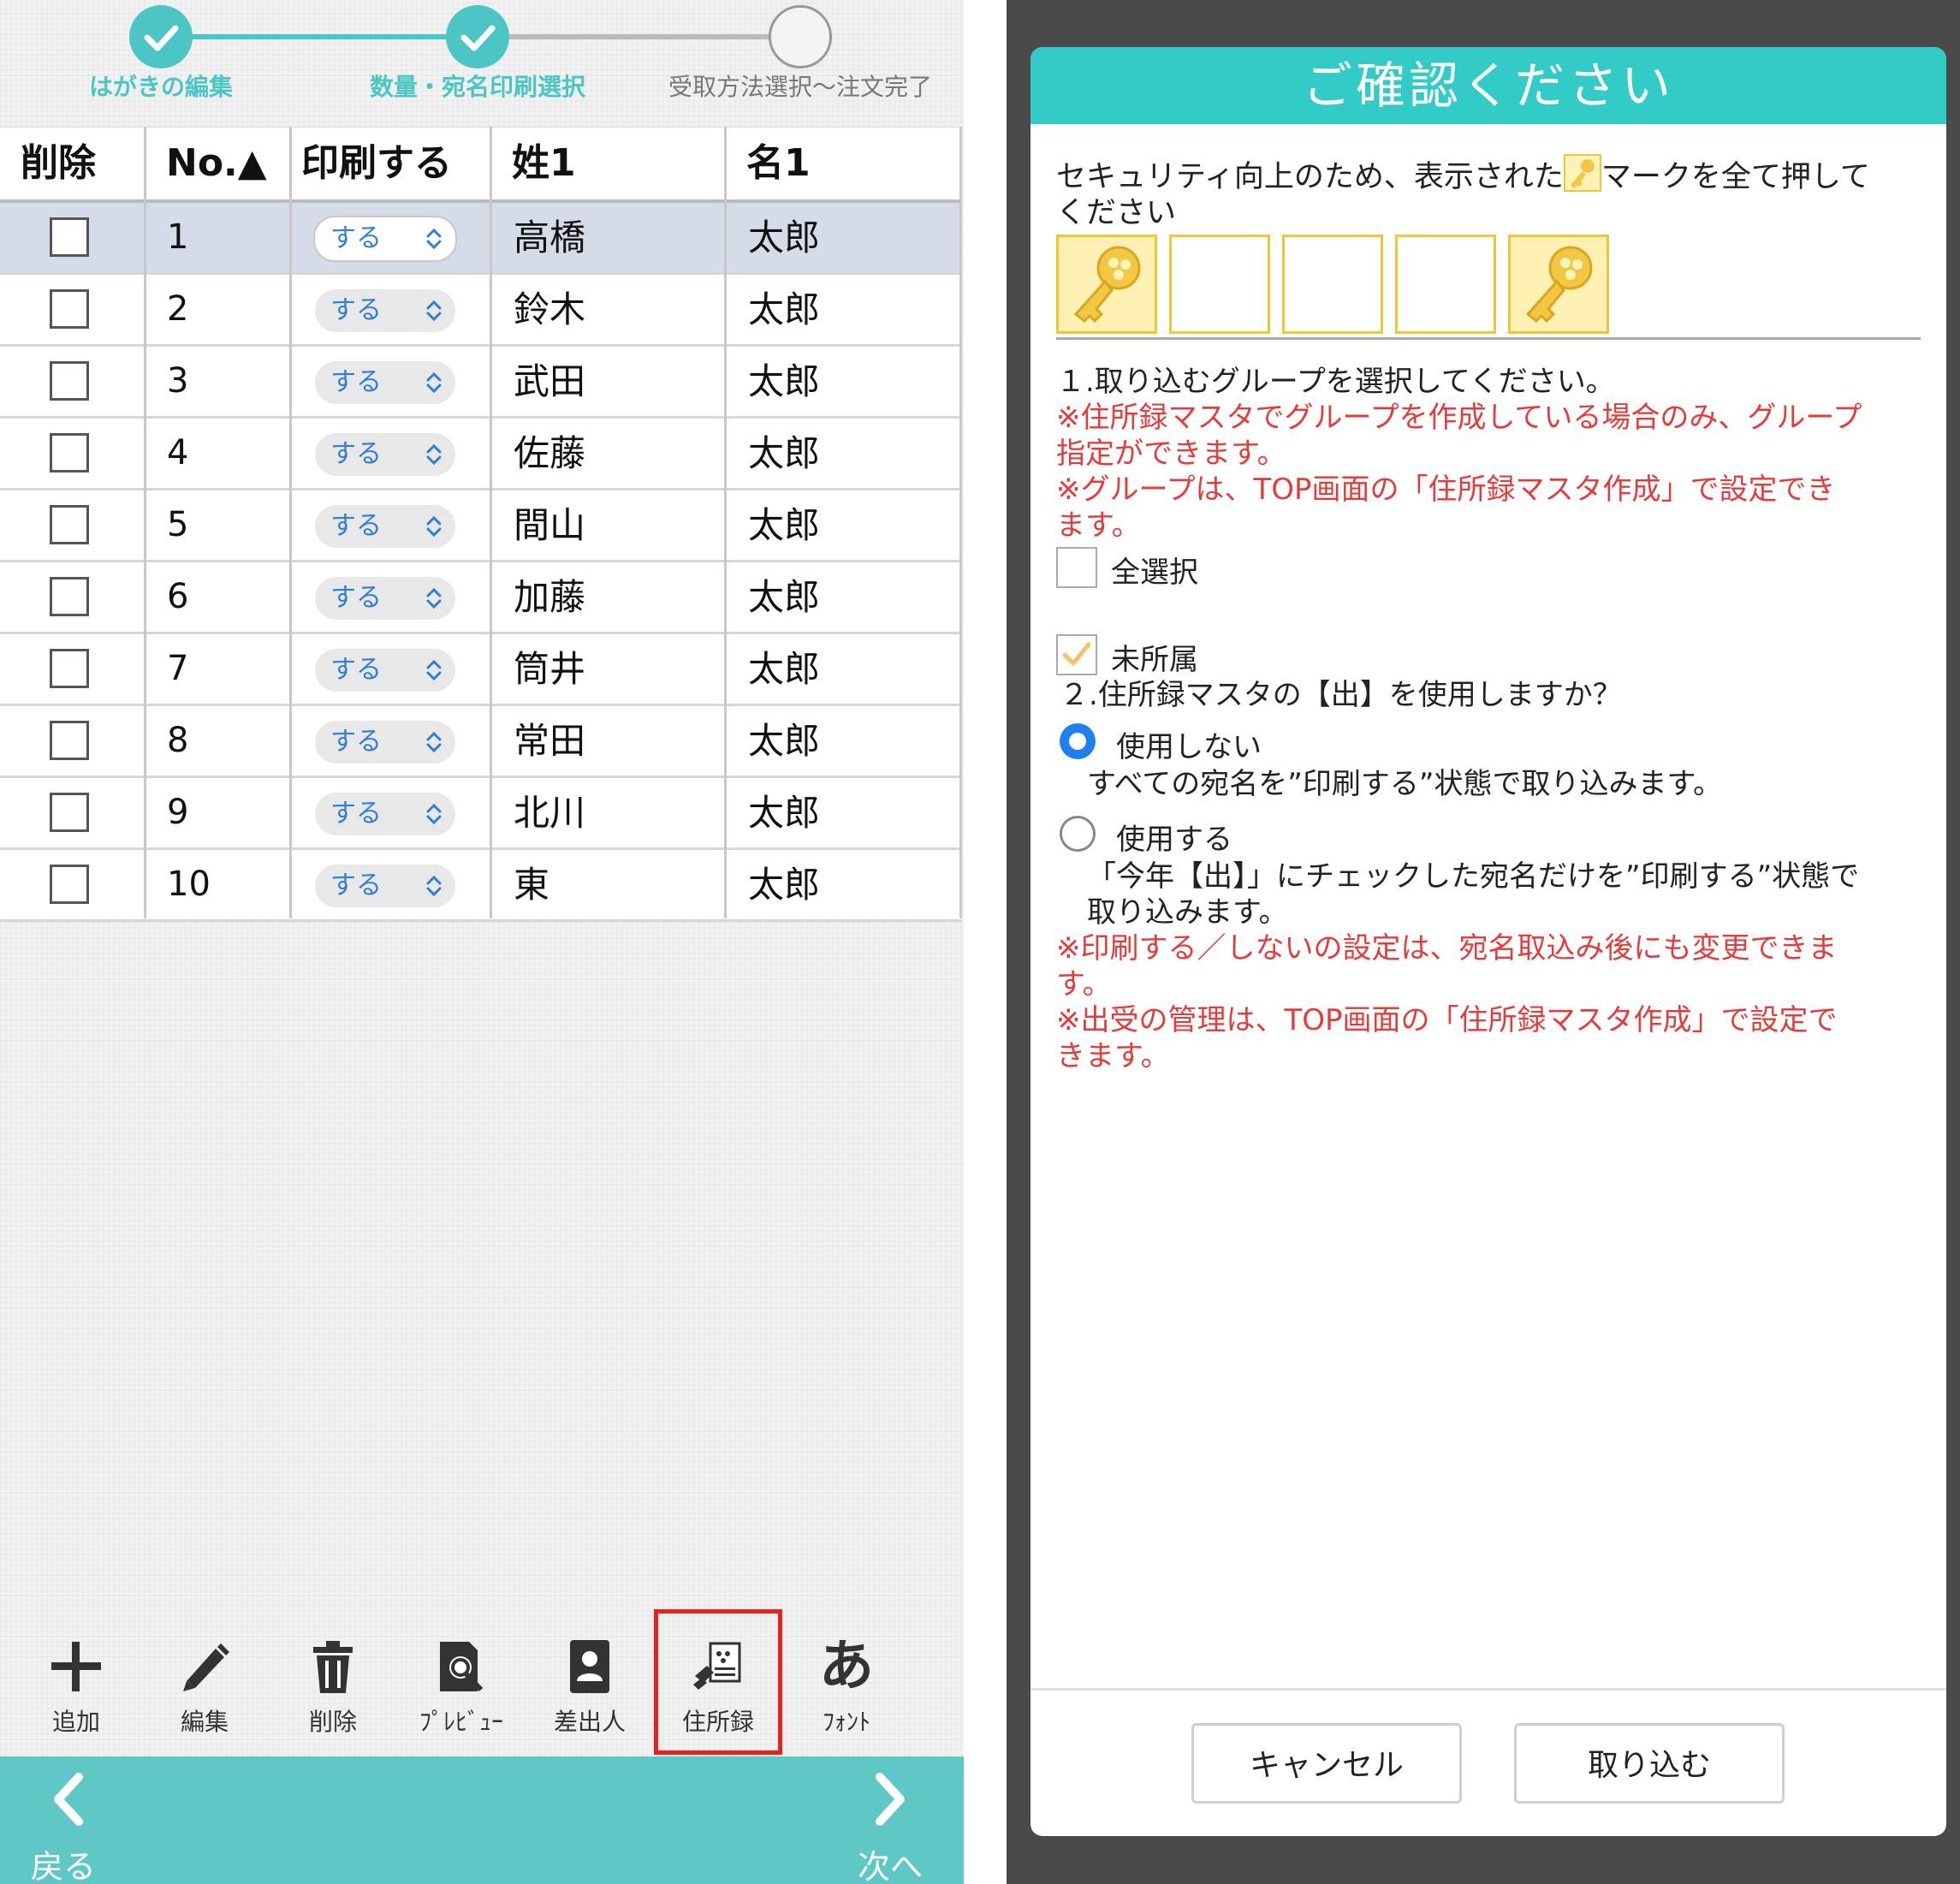  I want to click on key-grid, so click(1488, 285).